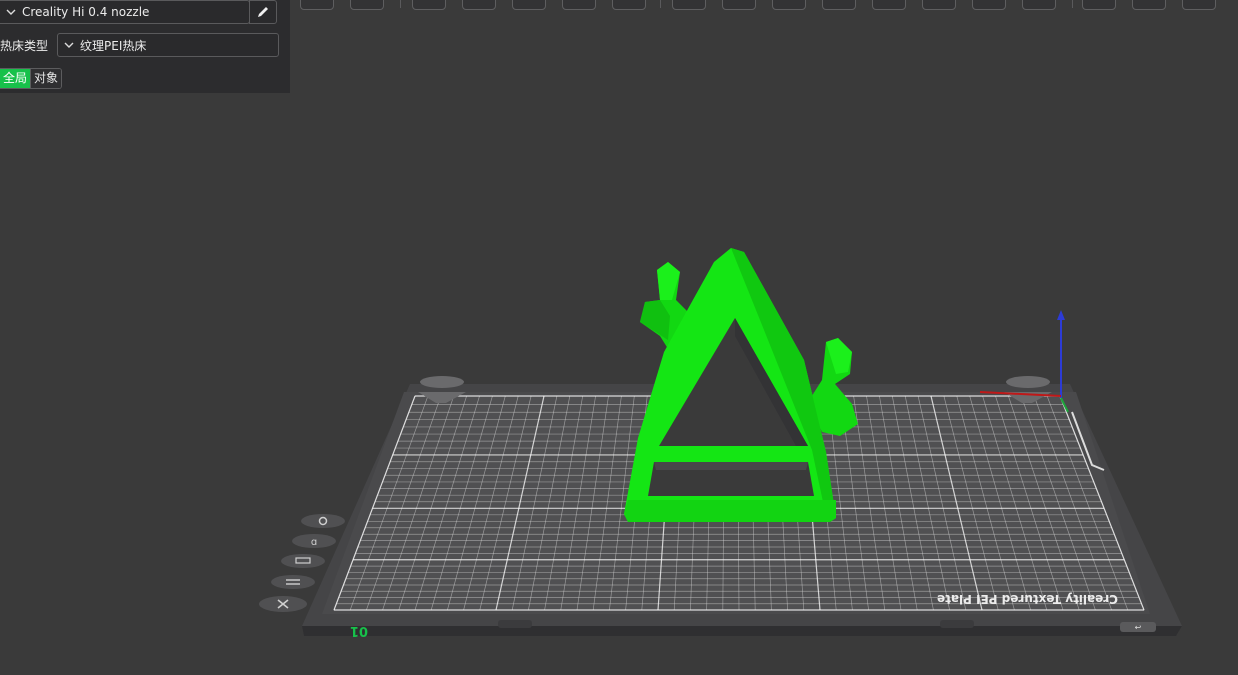 The image size is (1238, 675). Describe the element at coordinates (741, 385) in the screenshot. I see `model-phone-stand` at that location.